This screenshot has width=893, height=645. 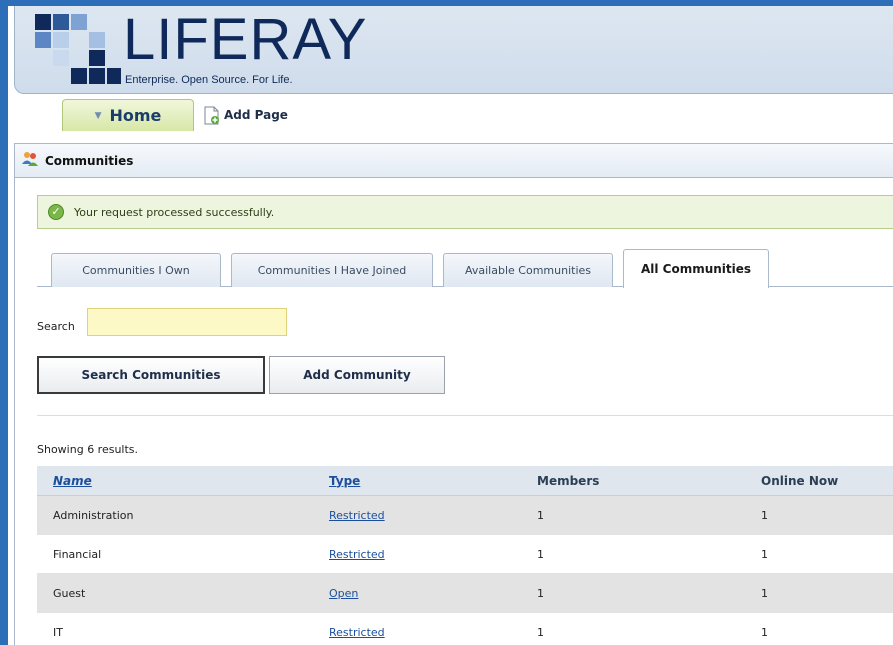 What do you see at coordinates (56, 326) in the screenshot?
I see `search-label: Search` at bounding box center [56, 326].